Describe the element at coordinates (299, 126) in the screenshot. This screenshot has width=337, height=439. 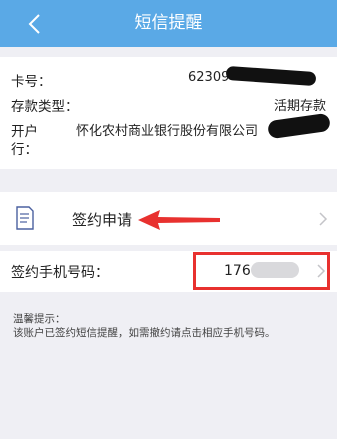
I see `bank-redaction` at that location.